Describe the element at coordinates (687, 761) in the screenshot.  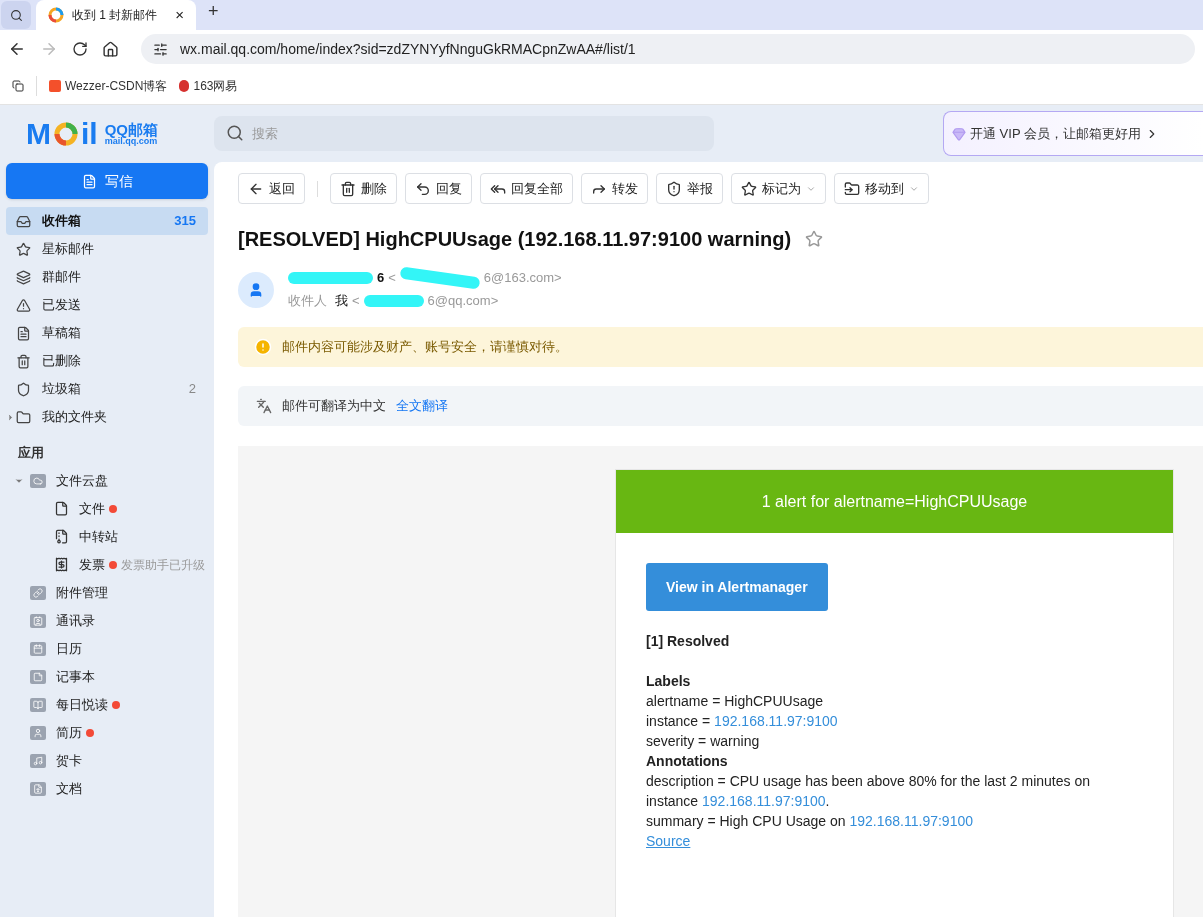
I see `annotations-heading: Annotations` at that location.